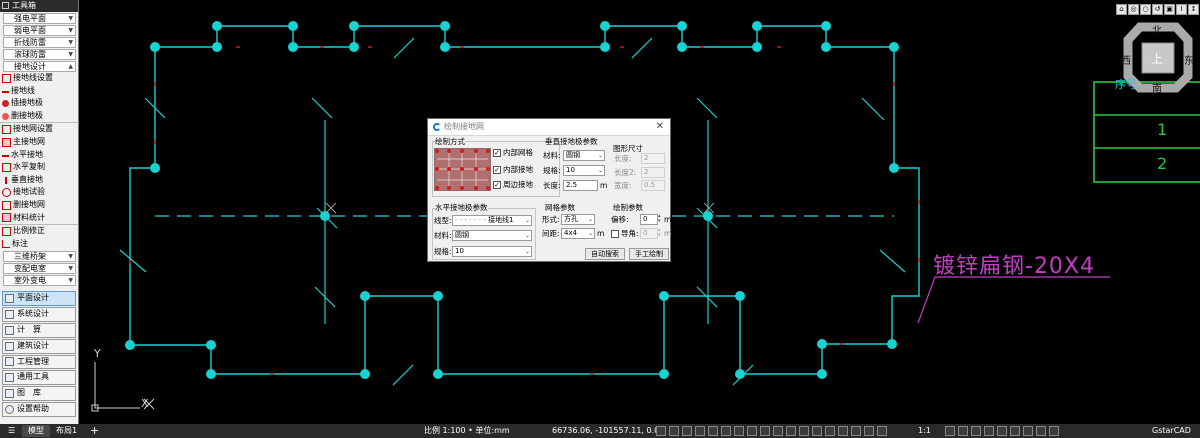  I want to click on compass-west: 西, so click(1126, 59).